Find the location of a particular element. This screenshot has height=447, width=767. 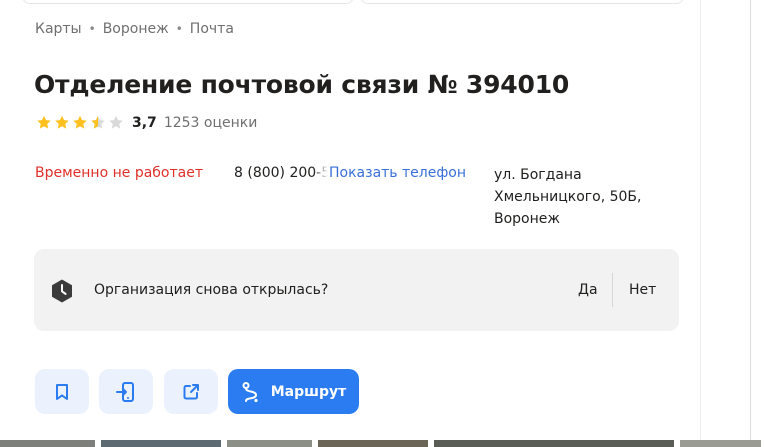

top-tab-left is located at coordinates (188, 2).